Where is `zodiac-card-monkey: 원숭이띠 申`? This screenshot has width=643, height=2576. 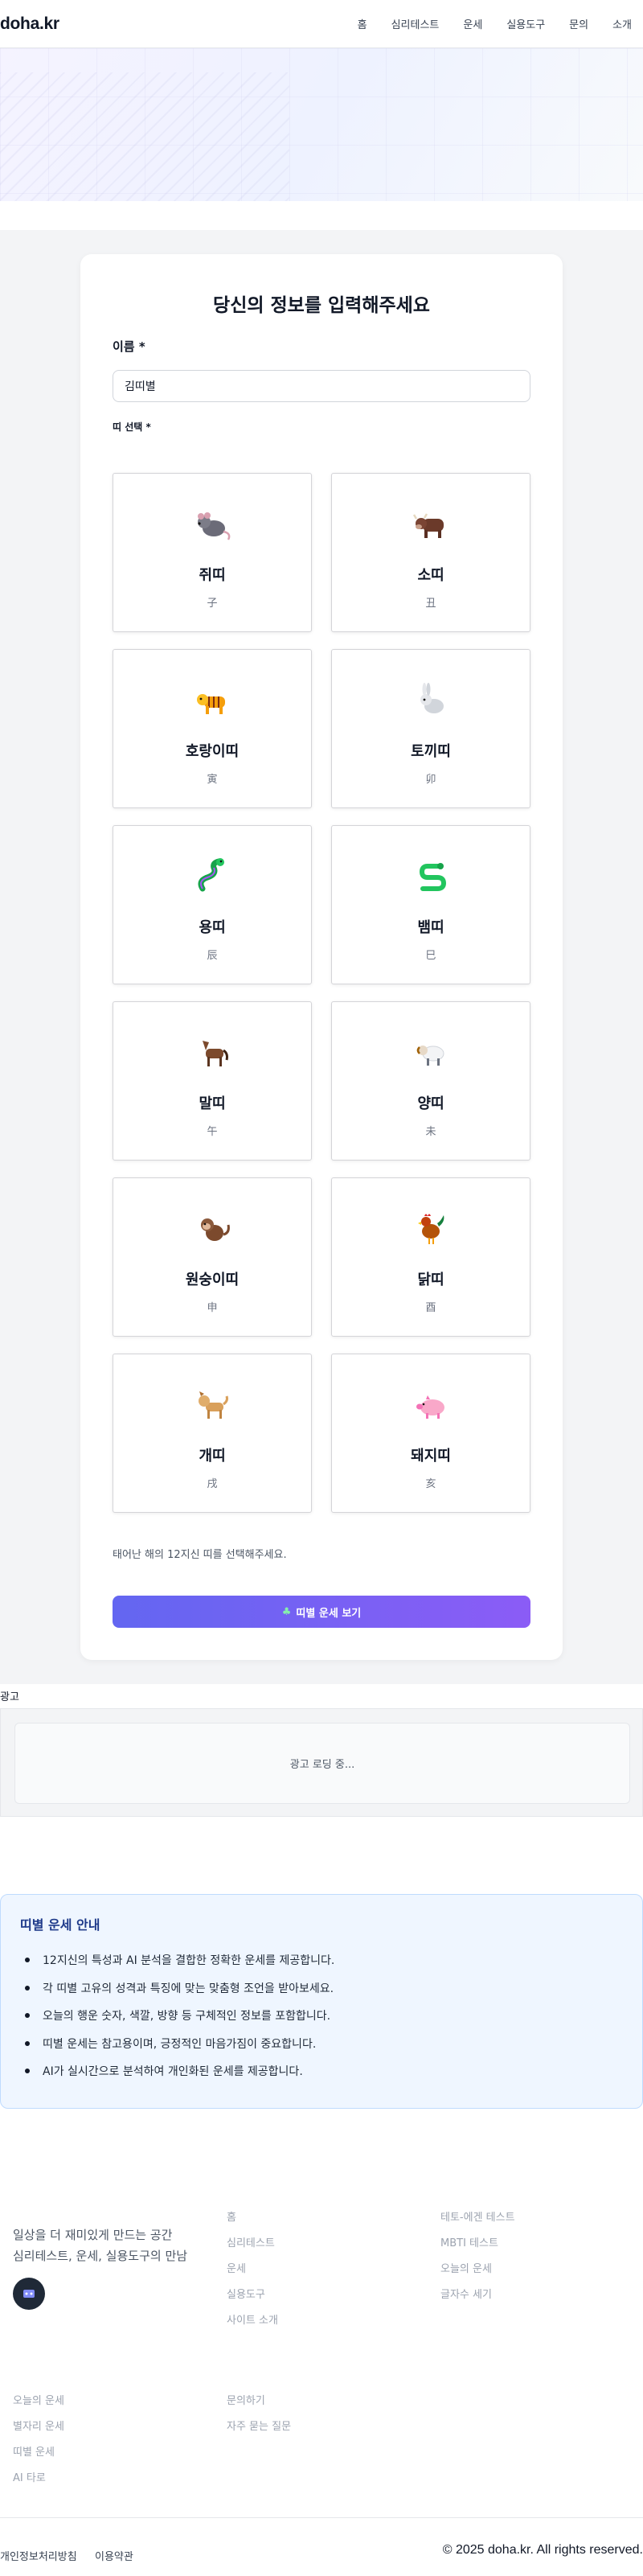
zodiac-card-monkey: 원숭이띠 申 is located at coordinates (212, 1257).